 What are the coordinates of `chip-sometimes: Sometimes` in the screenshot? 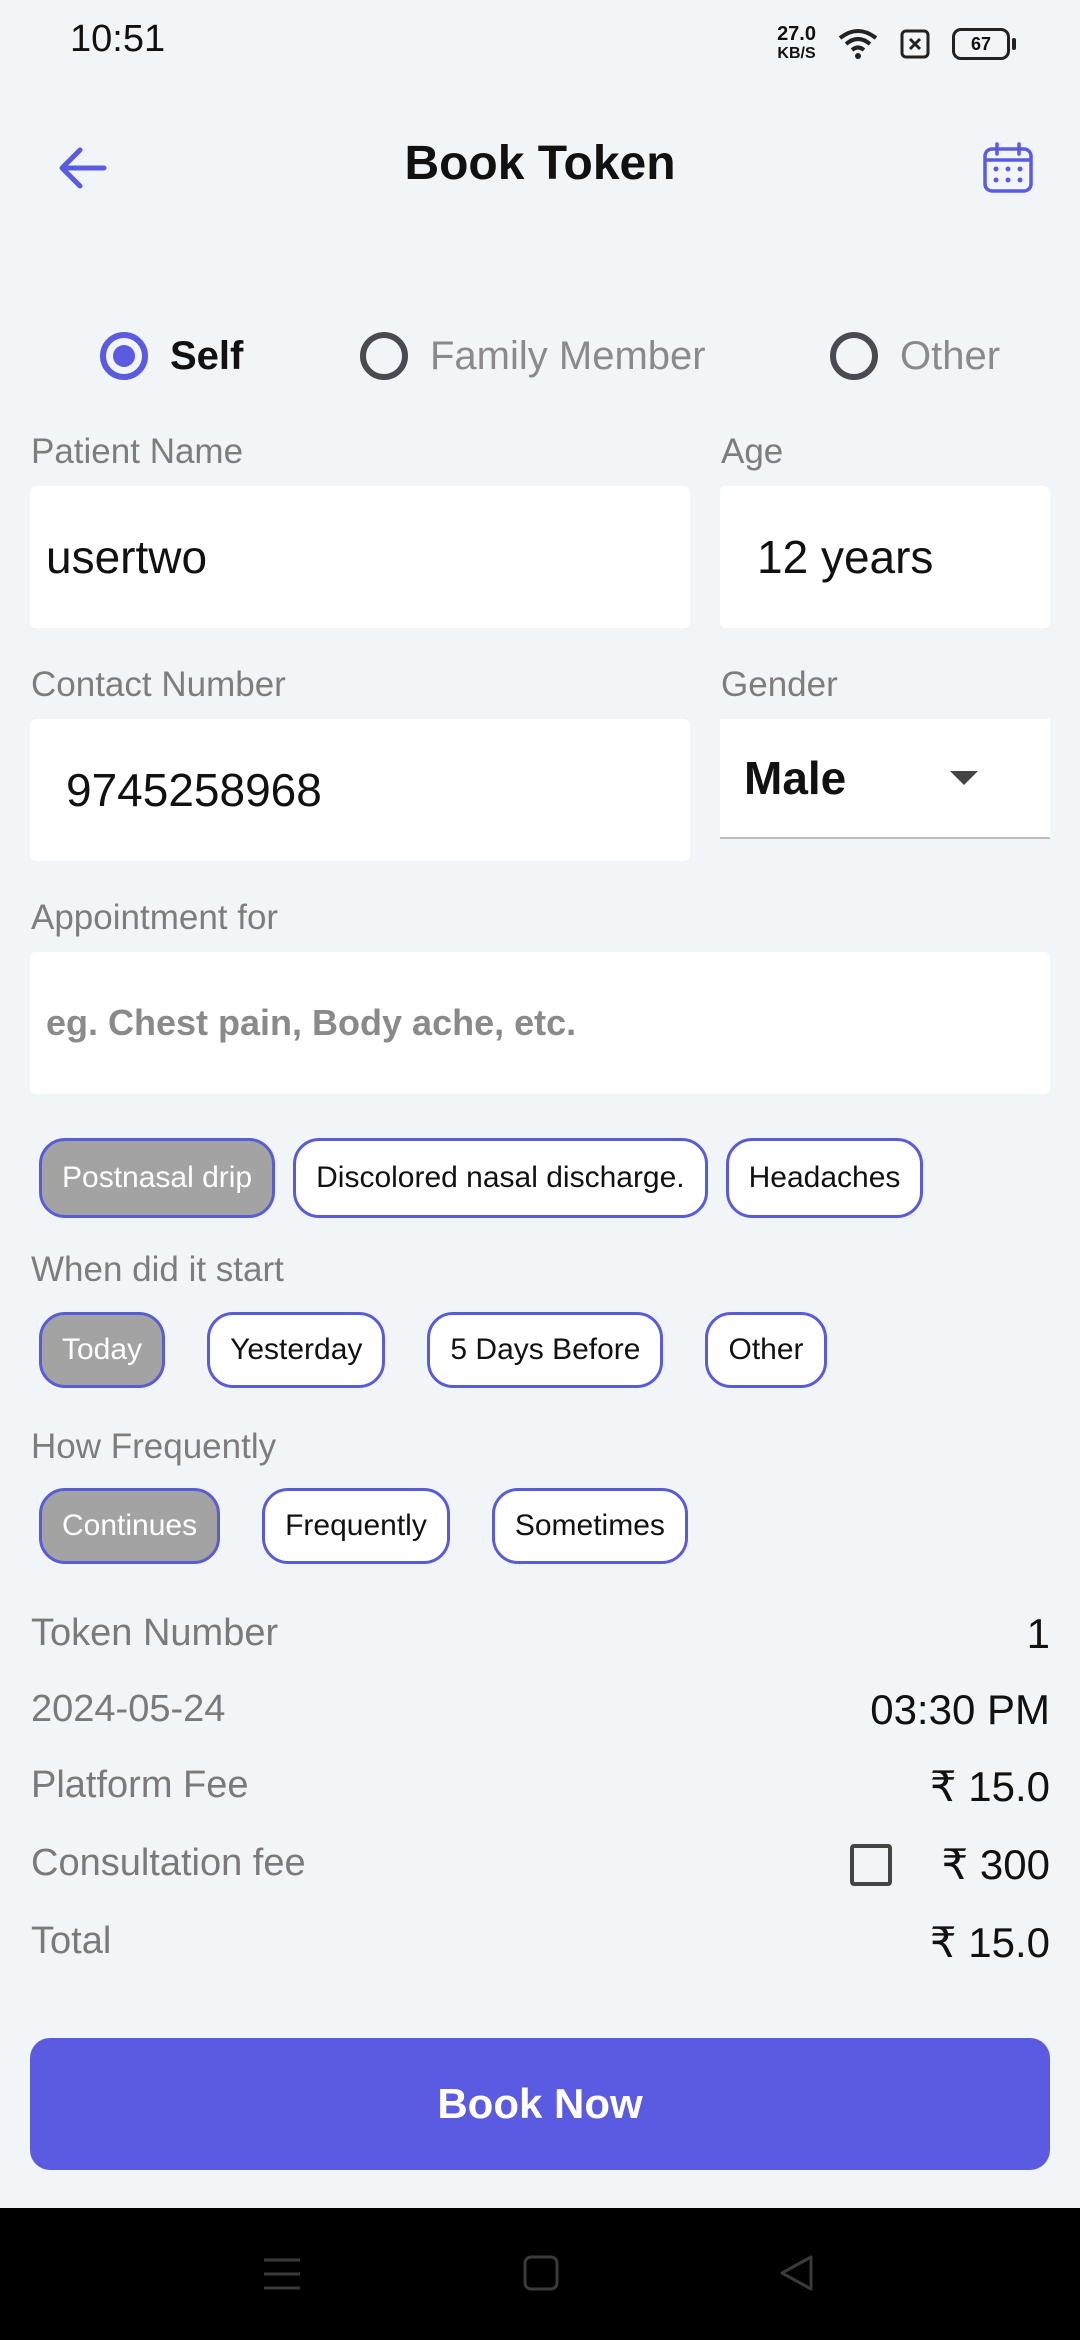 It's located at (589, 1526).